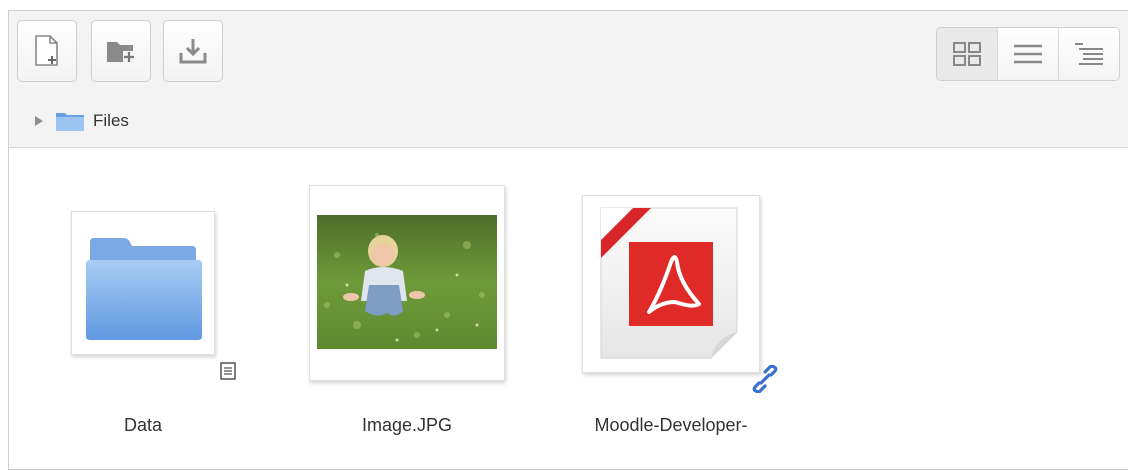 The width and height of the screenshot is (1128, 470). I want to click on grid-view-button, so click(967, 54).